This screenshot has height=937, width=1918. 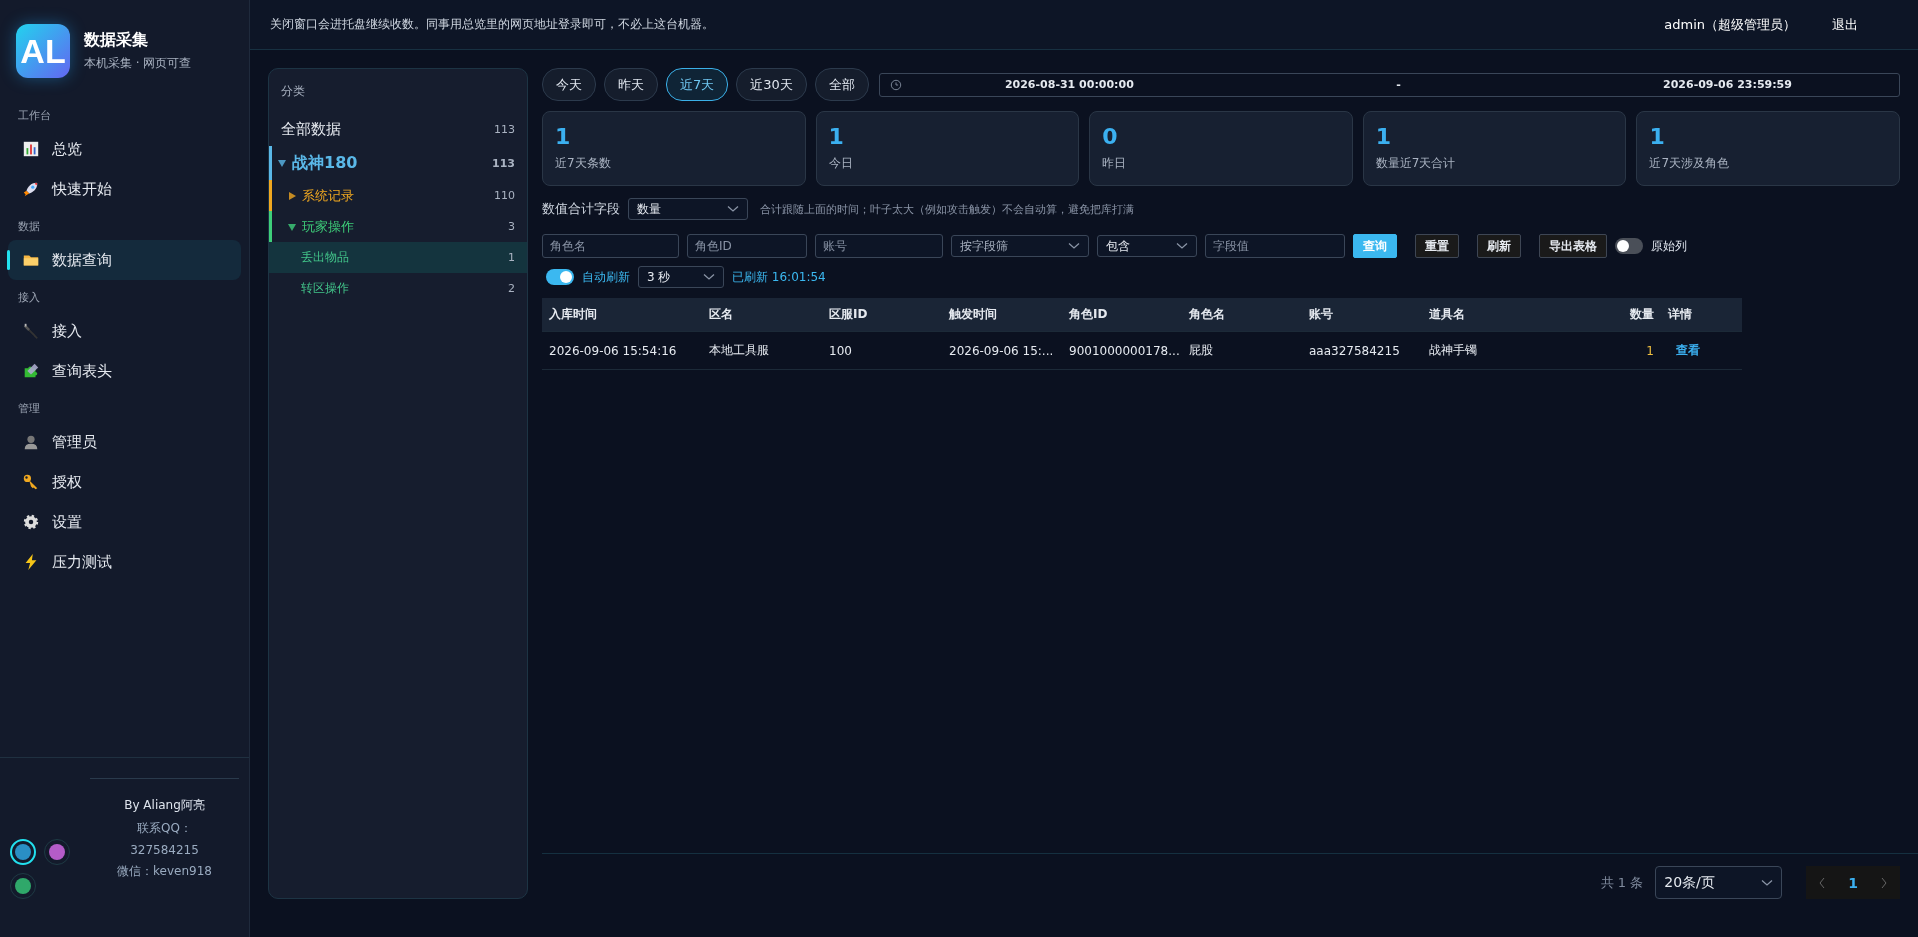 I want to click on toggle-label: 原始列, so click(x=1669, y=246).